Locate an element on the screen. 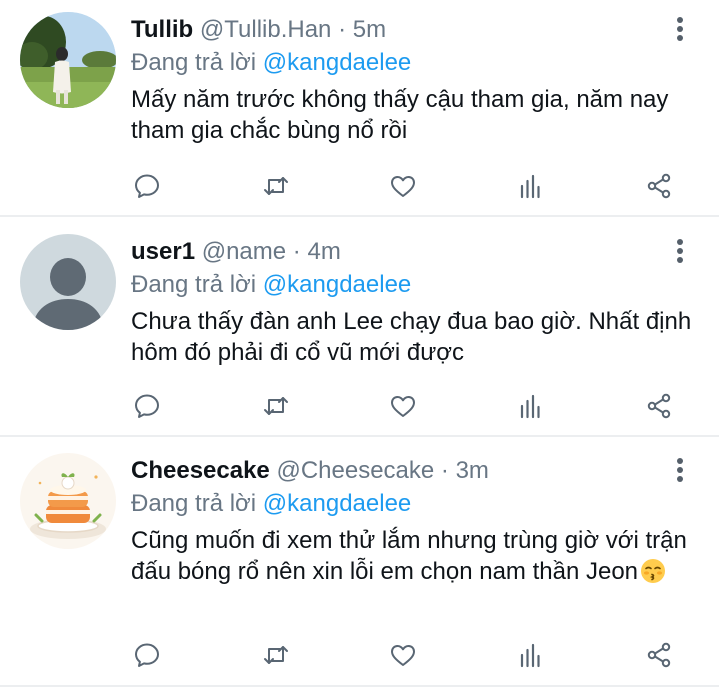 This screenshot has width=719, height=688. cake-avatar-icon is located at coordinates (68, 501).